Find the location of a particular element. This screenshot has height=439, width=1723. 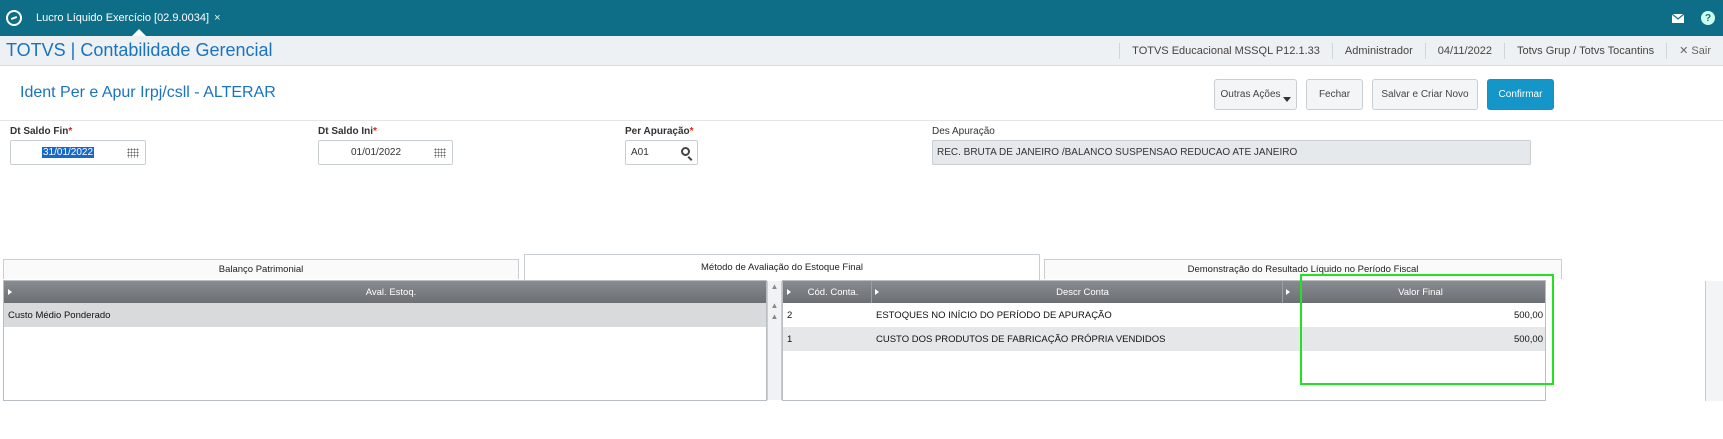

des-apuracao-label: Des Apuração is located at coordinates (963, 131).